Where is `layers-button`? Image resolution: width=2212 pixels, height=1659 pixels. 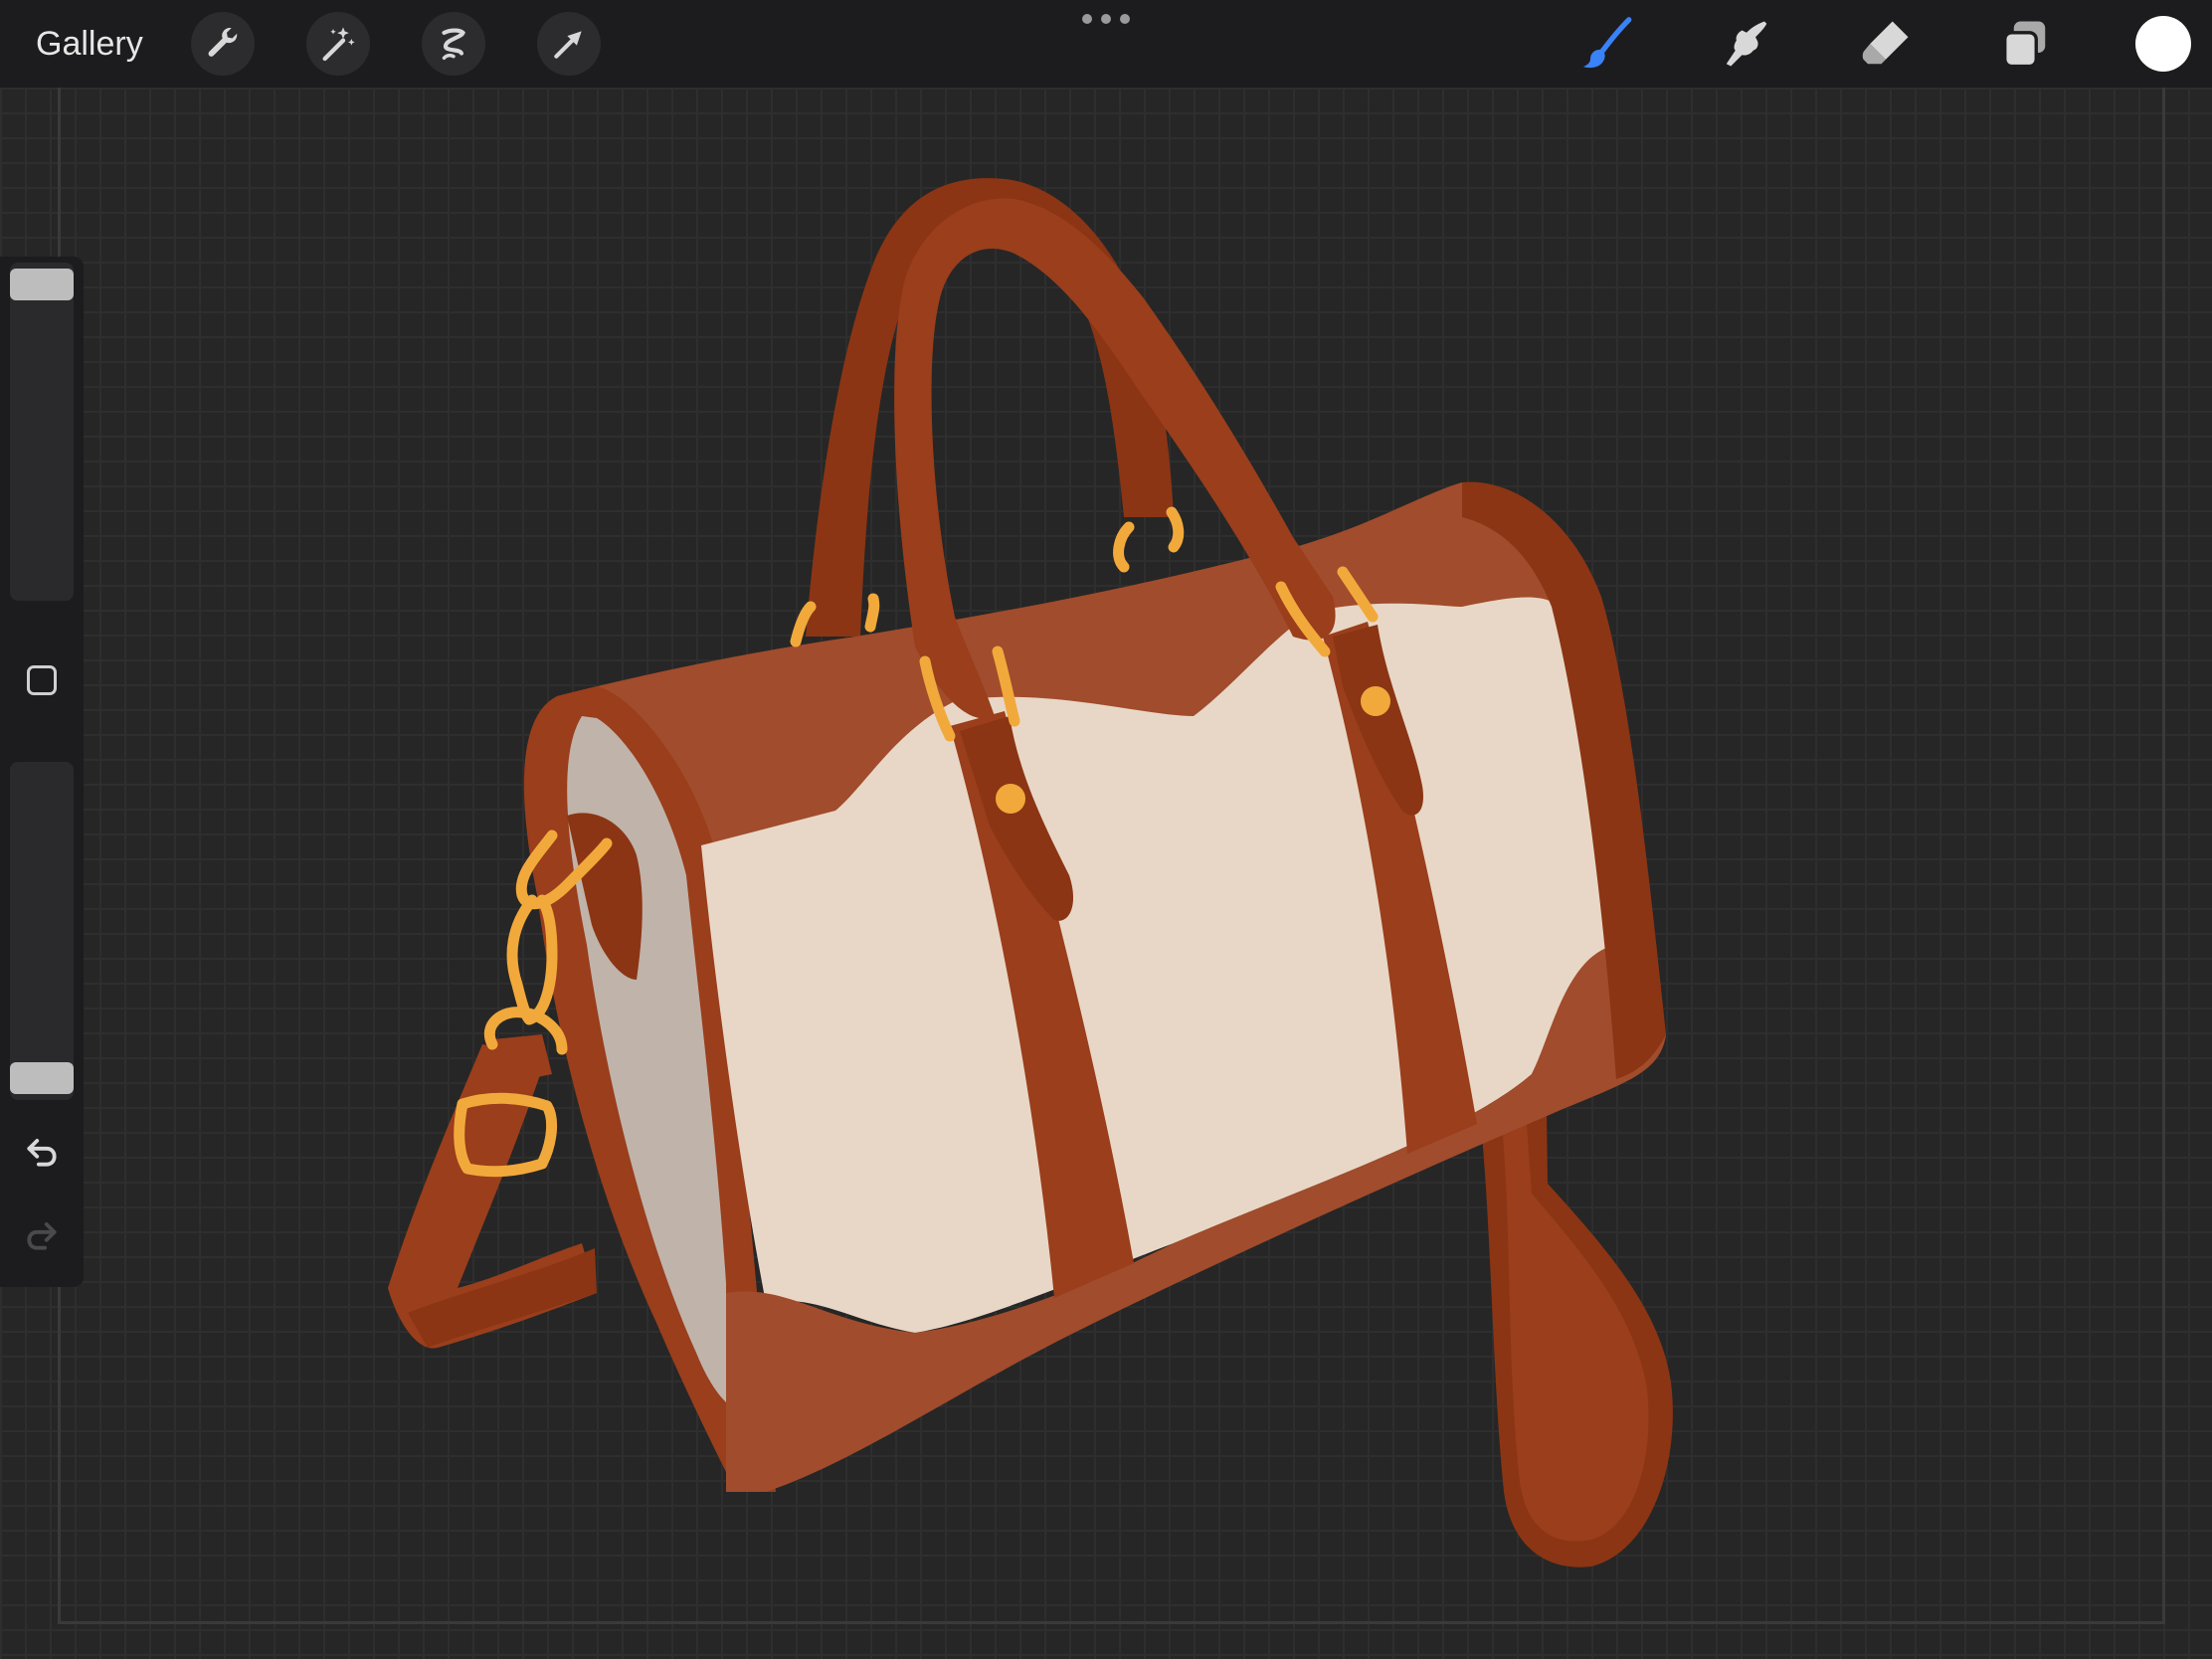
layers-button is located at coordinates (2025, 44).